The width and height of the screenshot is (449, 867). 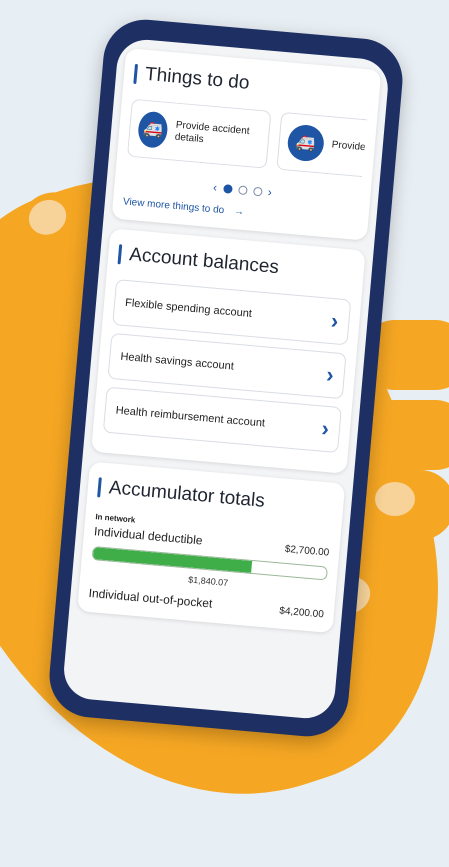 I want to click on account-row-hra: Health reimbursement account ›, so click(x=222, y=420).